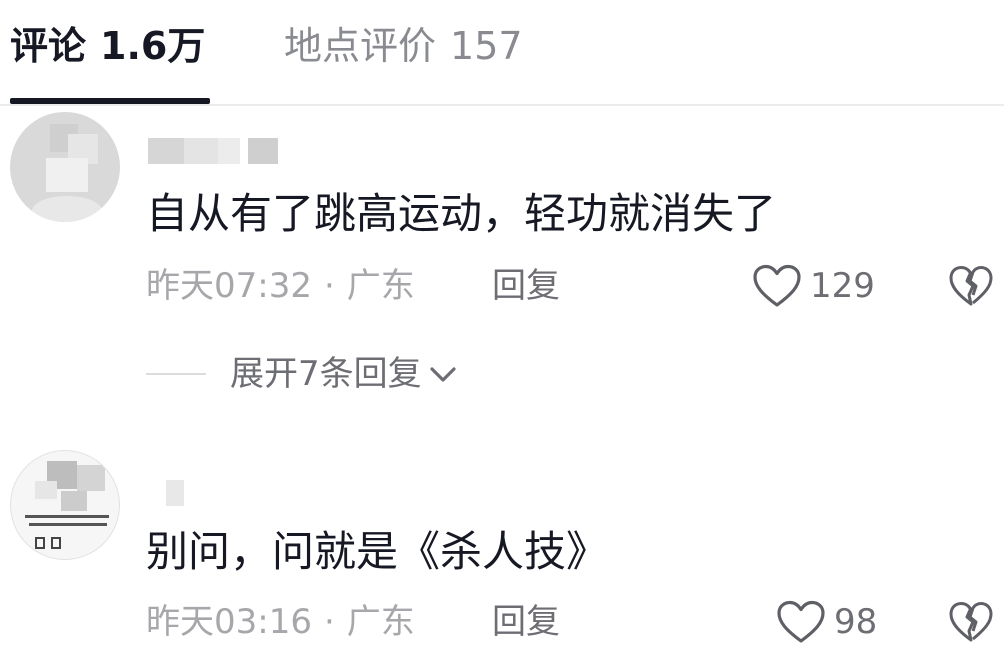  I want to click on tab-comments-label: 评论, so click(48, 46).